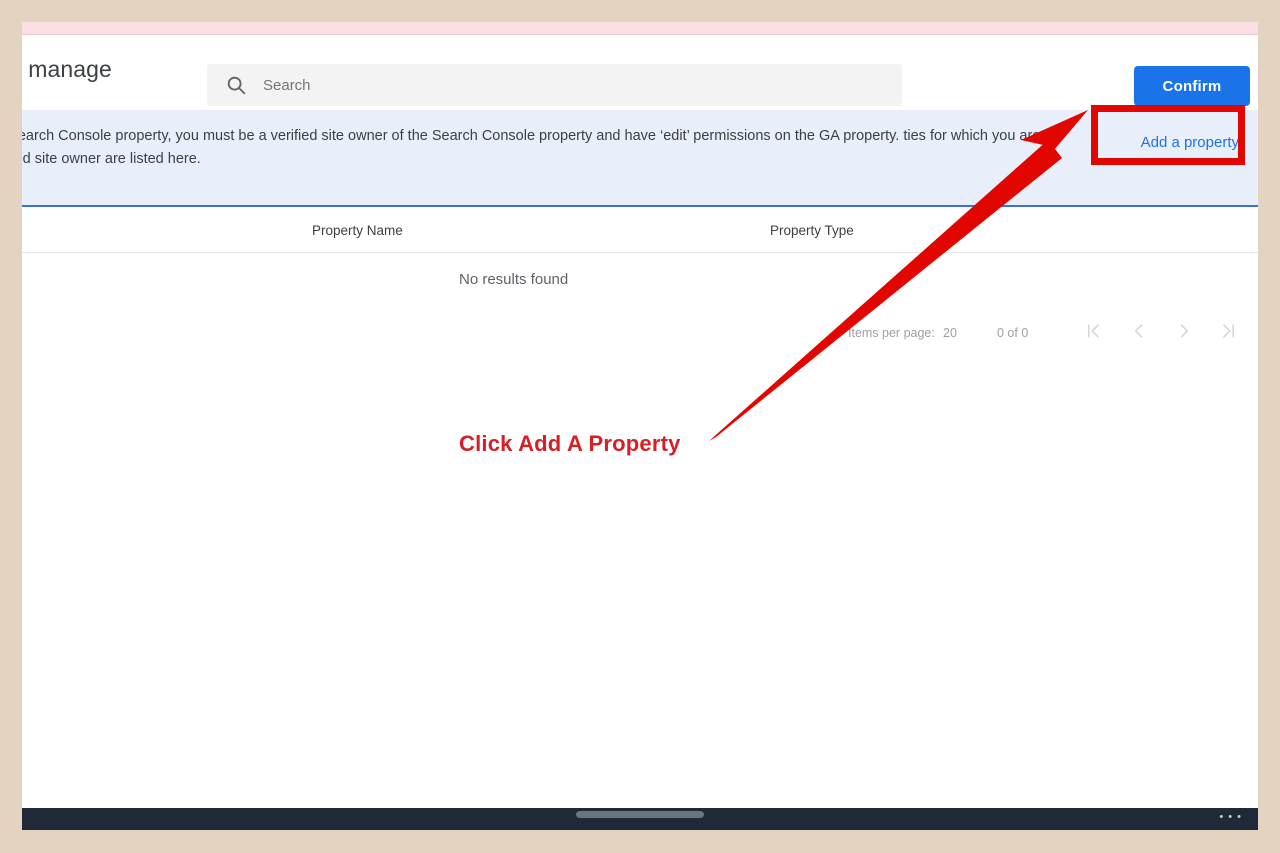 This screenshot has width=1280, height=853. What do you see at coordinates (812, 230) in the screenshot?
I see `column-header-property-type: Property Type` at bounding box center [812, 230].